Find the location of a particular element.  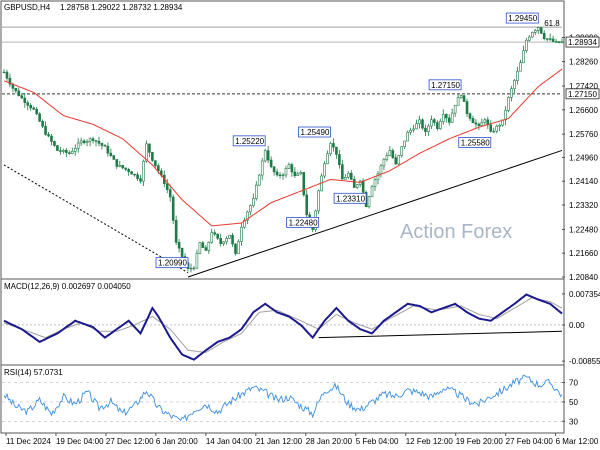

time-tick-label: 28 Jan 20:00 is located at coordinates (329, 441).